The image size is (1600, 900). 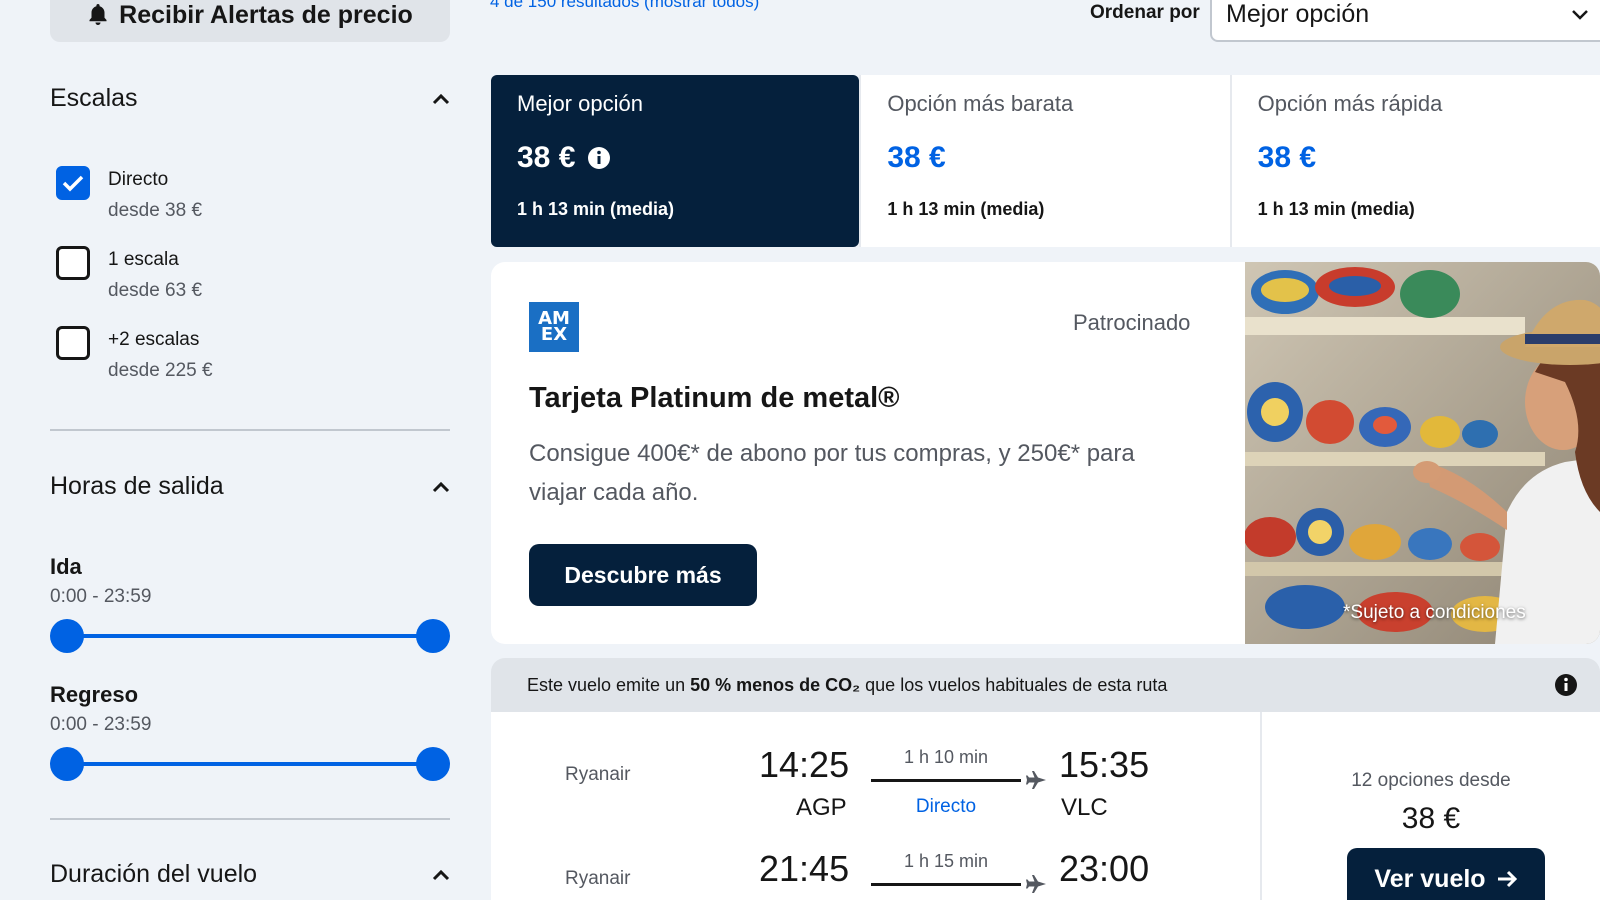 I want to click on view-flight-label: Ver vuelo, so click(x=1430, y=878).